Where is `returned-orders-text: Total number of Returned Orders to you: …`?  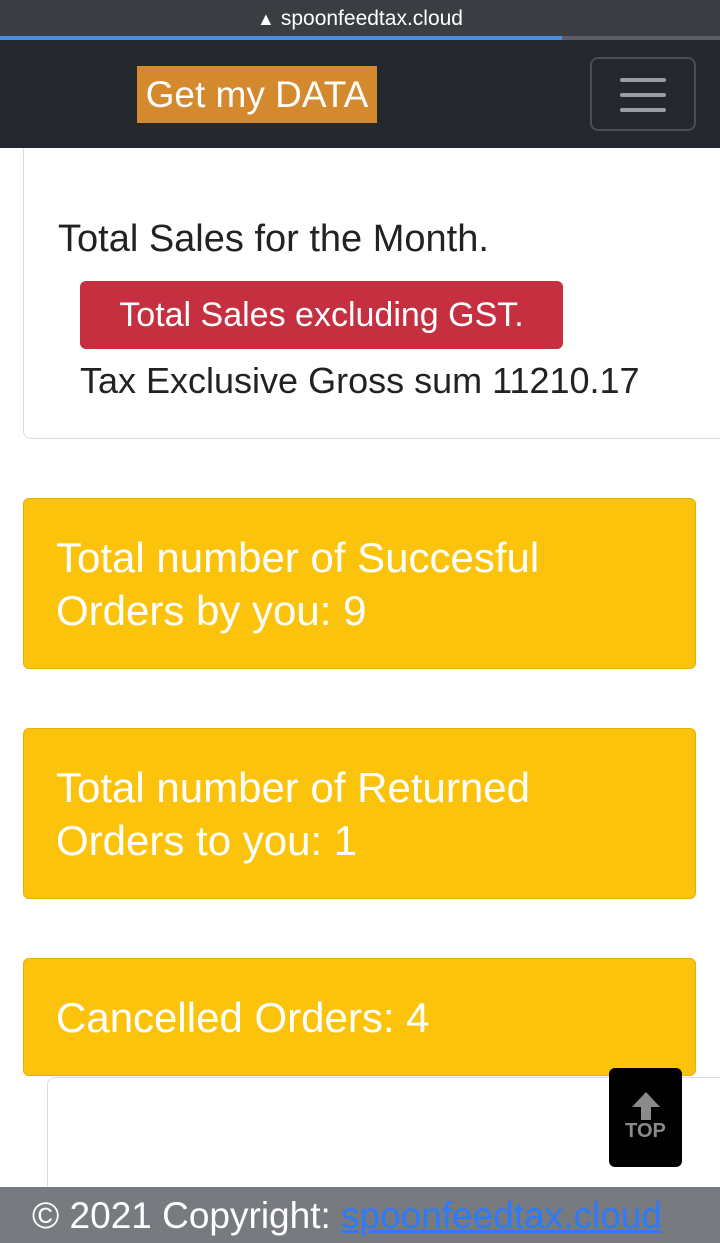
returned-orders-text: Total number of Returned Orders to you: … is located at coordinates (293, 814).